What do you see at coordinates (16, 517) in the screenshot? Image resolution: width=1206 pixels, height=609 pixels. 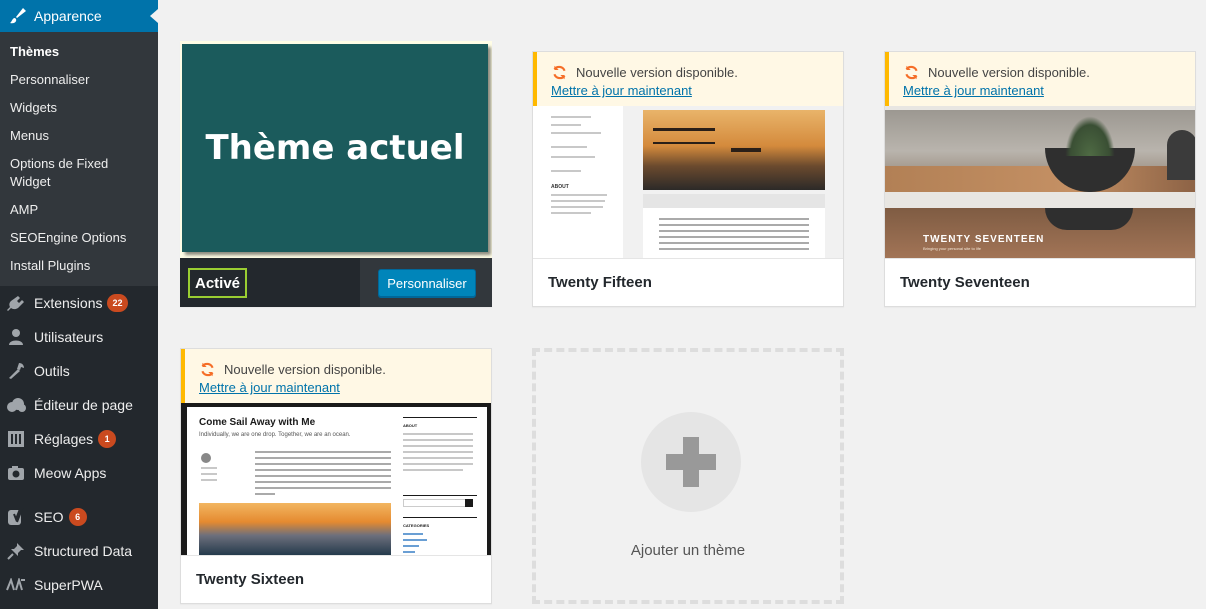 I see `yoast-icon` at bounding box center [16, 517].